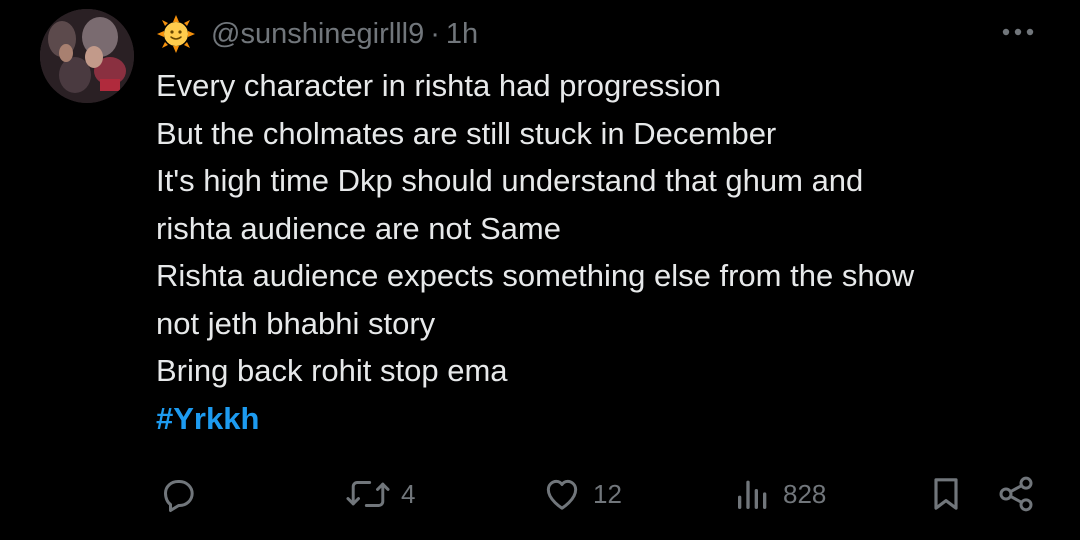 The height and width of the screenshot is (540, 1080). I want to click on reply-icon, so click(178, 494).